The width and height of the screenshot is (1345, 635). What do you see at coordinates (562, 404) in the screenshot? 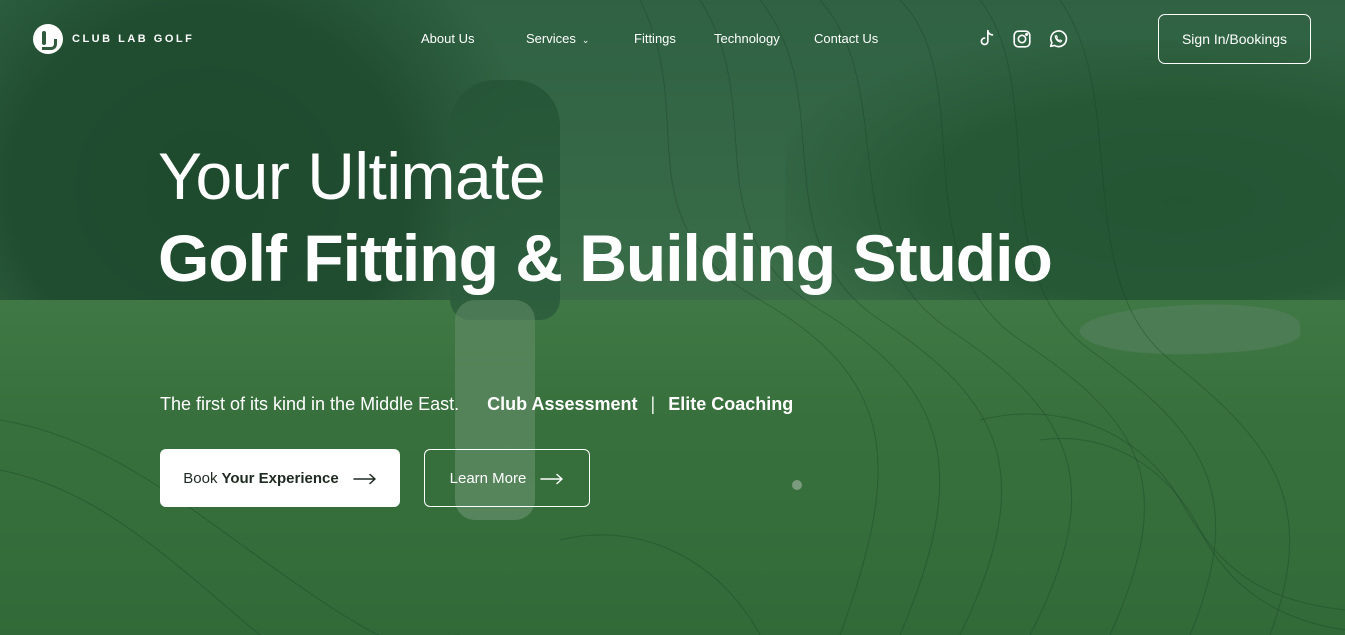
I see `highlight-club-assessment: Club Assessment` at bounding box center [562, 404].